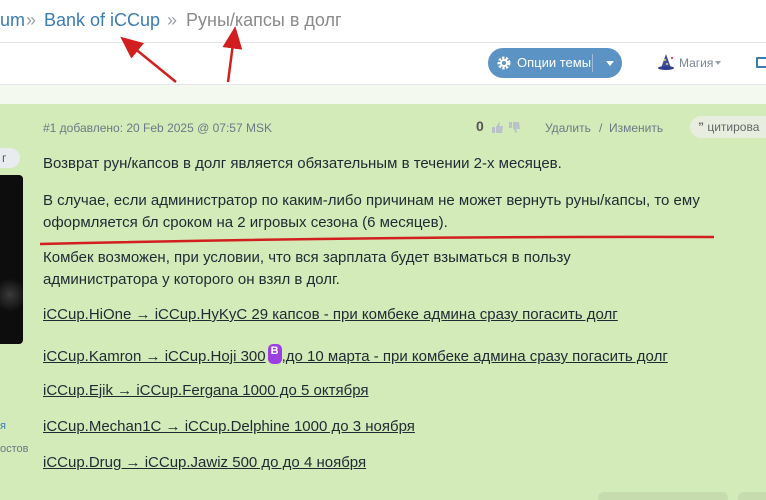 The width and height of the screenshot is (766, 500). I want to click on breadcrumb: um » Bank of iCCup » Руны/капсы в долг, so click(383, 21).